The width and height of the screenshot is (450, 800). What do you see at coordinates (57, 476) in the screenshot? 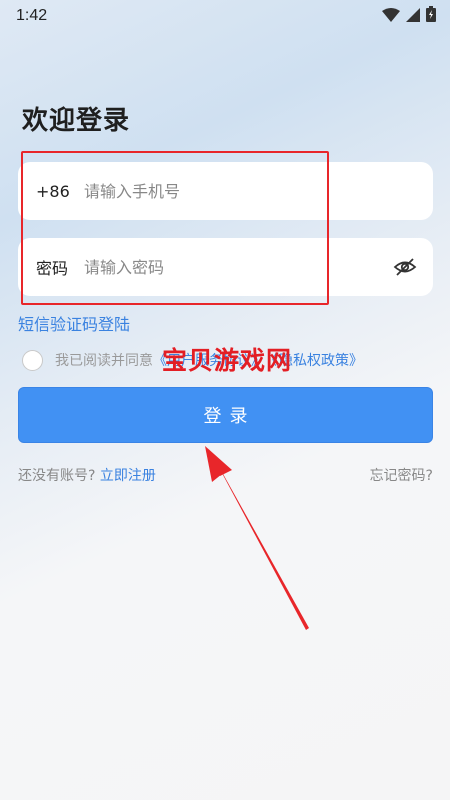
I see `register-prompt: 还没有账号?` at bounding box center [57, 476].